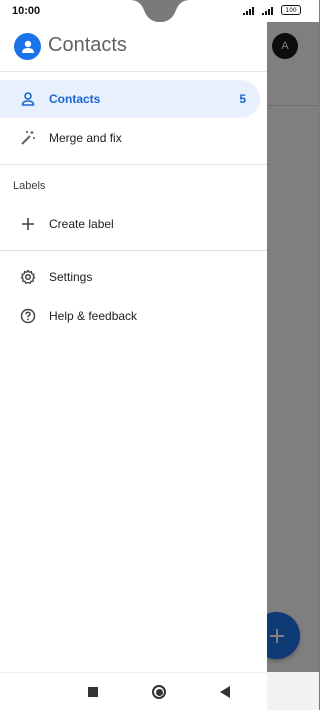  I want to click on home-circle-icon, so click(159, 692).